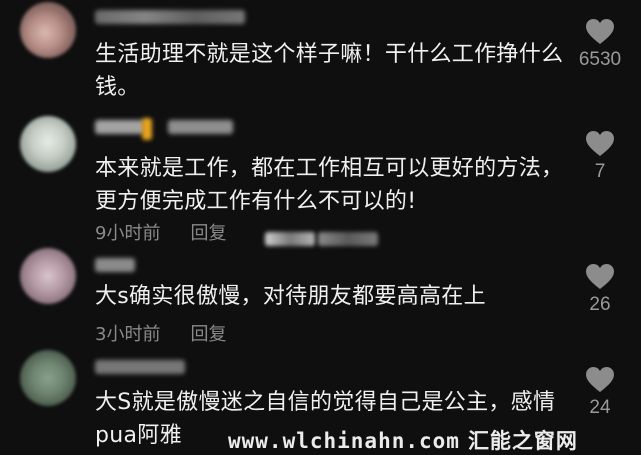 This screenshot has height=455, width=641. I want to click on like-button: 6530, so click(600, 44).